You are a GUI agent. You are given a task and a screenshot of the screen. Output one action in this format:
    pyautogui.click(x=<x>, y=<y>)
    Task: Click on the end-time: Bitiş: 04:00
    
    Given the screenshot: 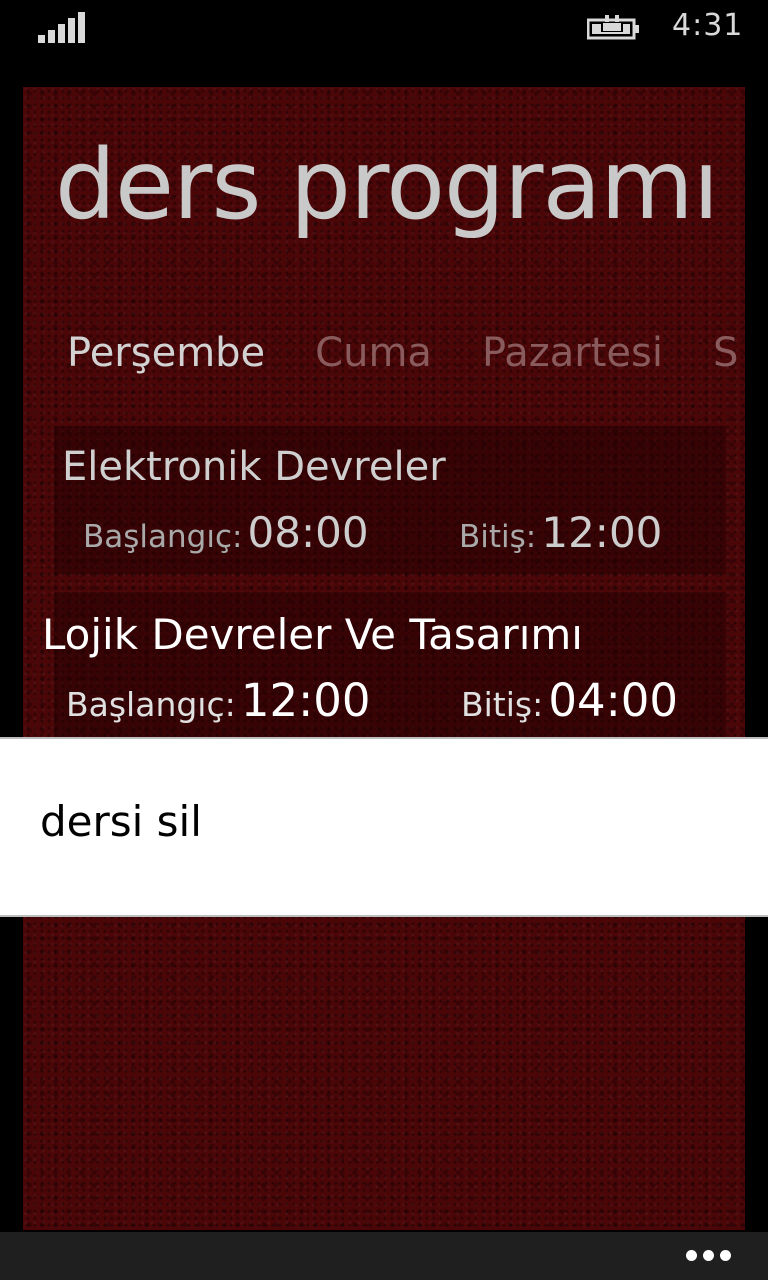 What is the action you would take?
    pyautogui.click(x=569, y=700)
    